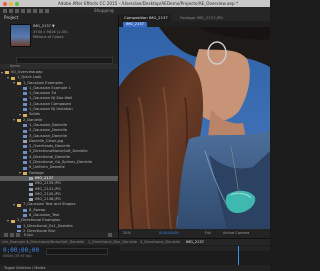  What do you see at coordinates (18, 235) in the screenshot?
I see `new-composition-icon` at bounding box center [18, 235].